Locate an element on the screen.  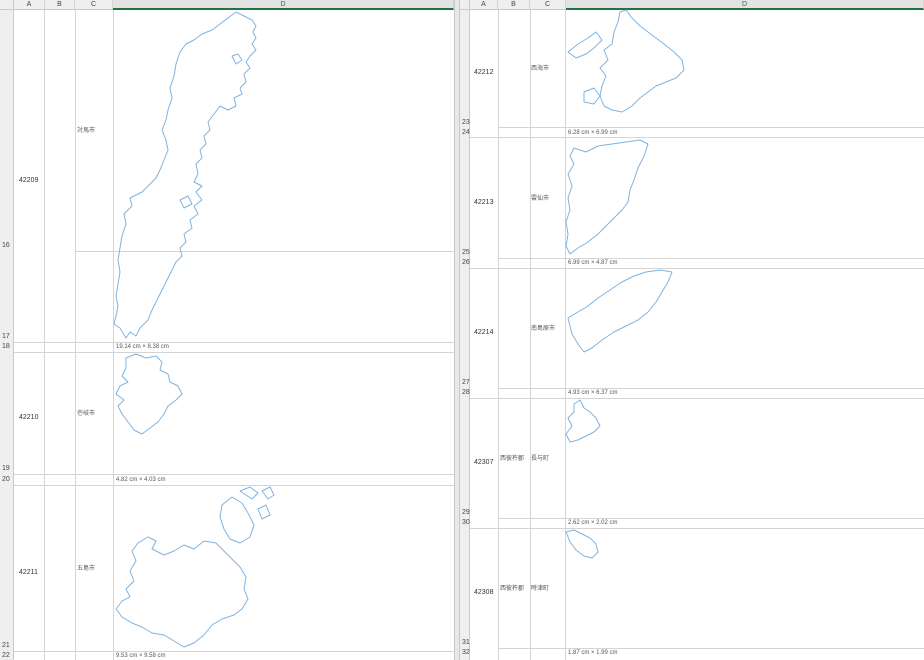
cell-code: 42209 is located at coordinates (28, 181).